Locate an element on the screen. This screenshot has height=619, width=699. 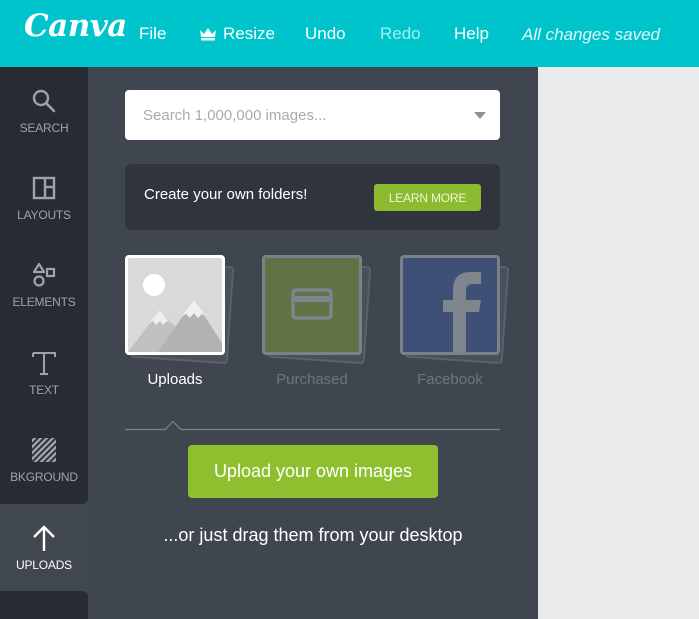
save-status: All changes saved is located at coordinates (591, 34).